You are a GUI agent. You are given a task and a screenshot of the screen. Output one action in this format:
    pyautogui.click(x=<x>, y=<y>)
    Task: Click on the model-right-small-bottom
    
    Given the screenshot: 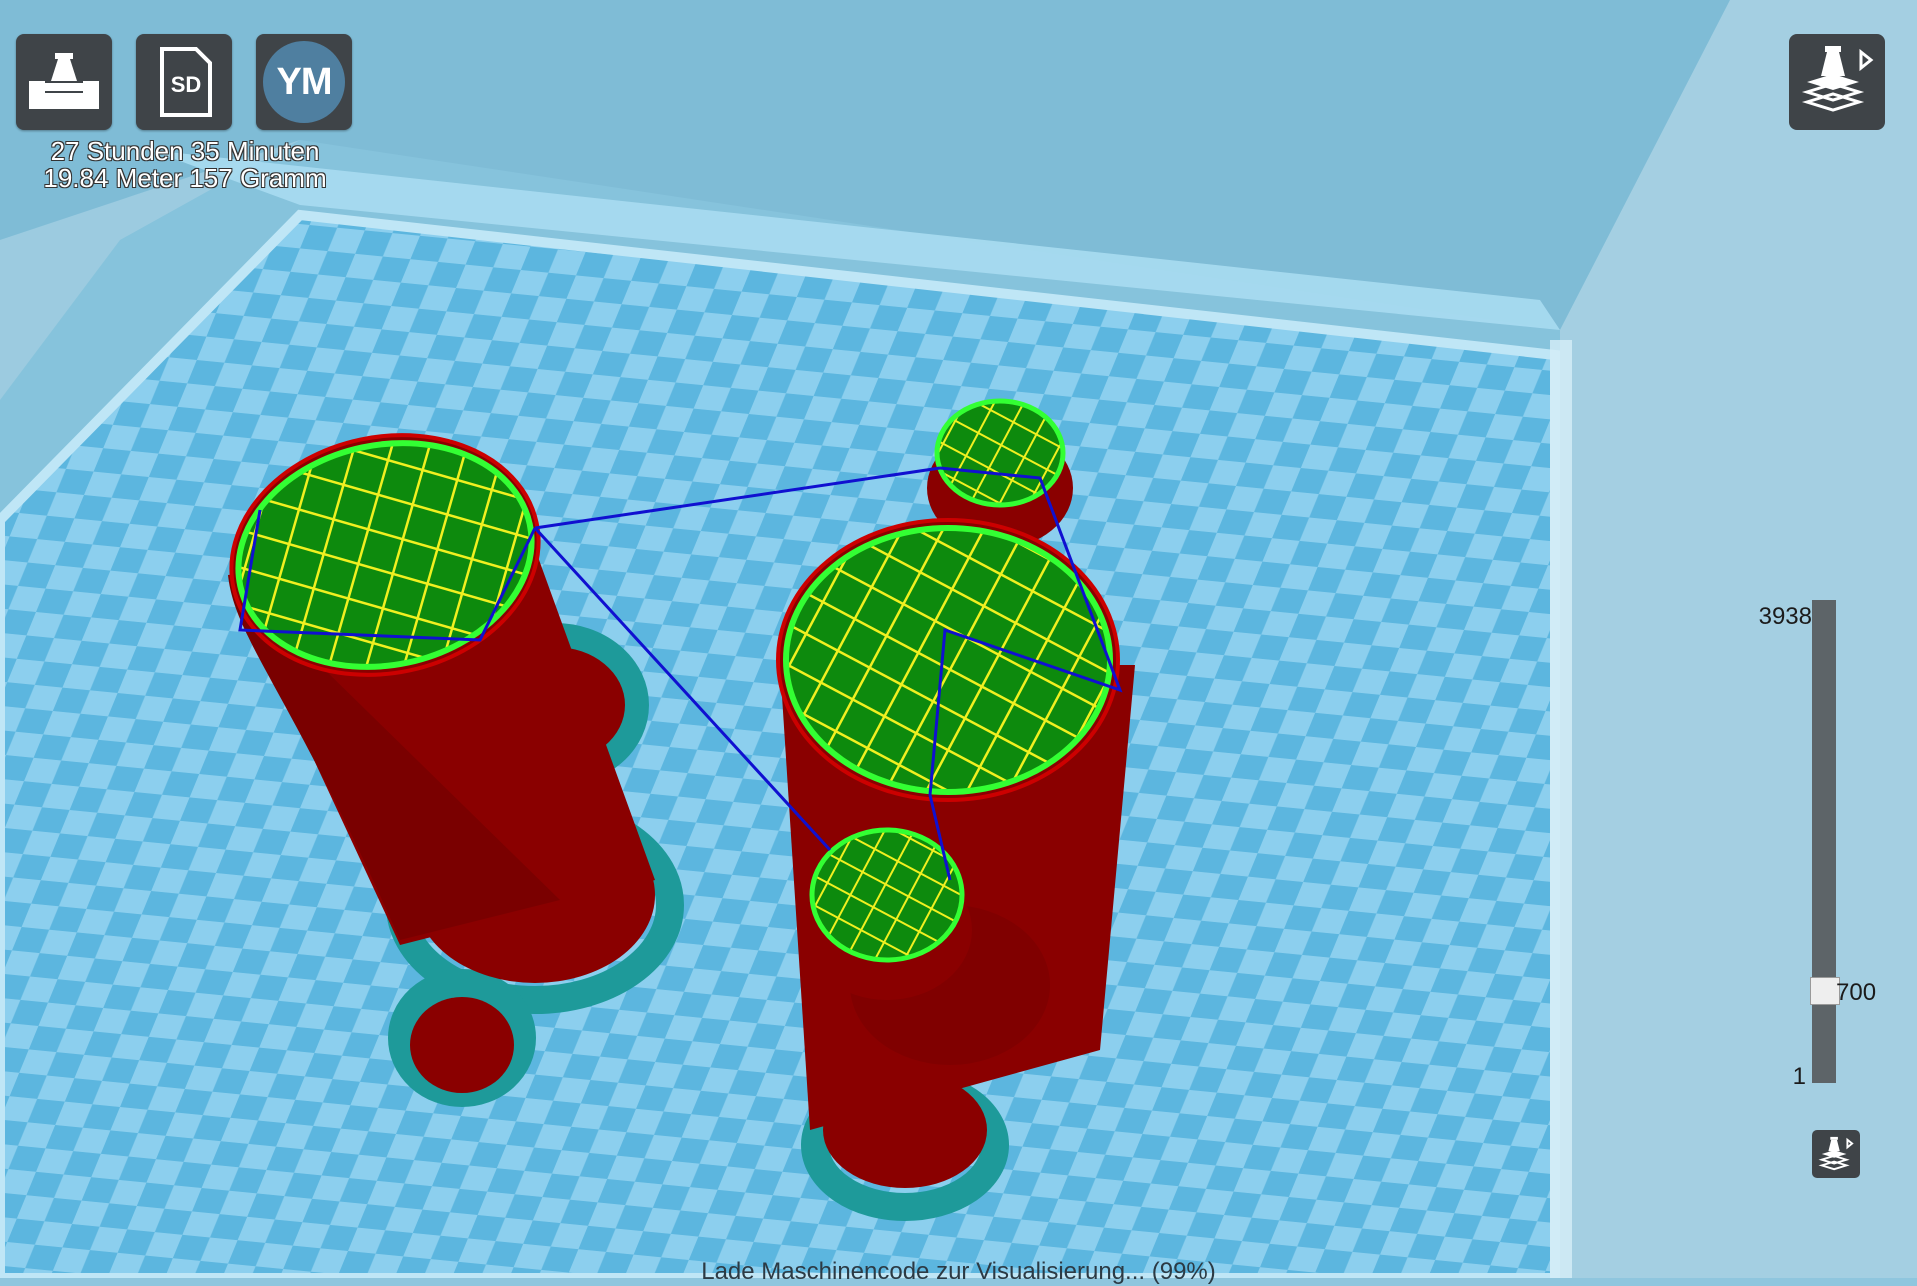 What is the action you would take?
    pyautogui.click(x=887, y=913)
    